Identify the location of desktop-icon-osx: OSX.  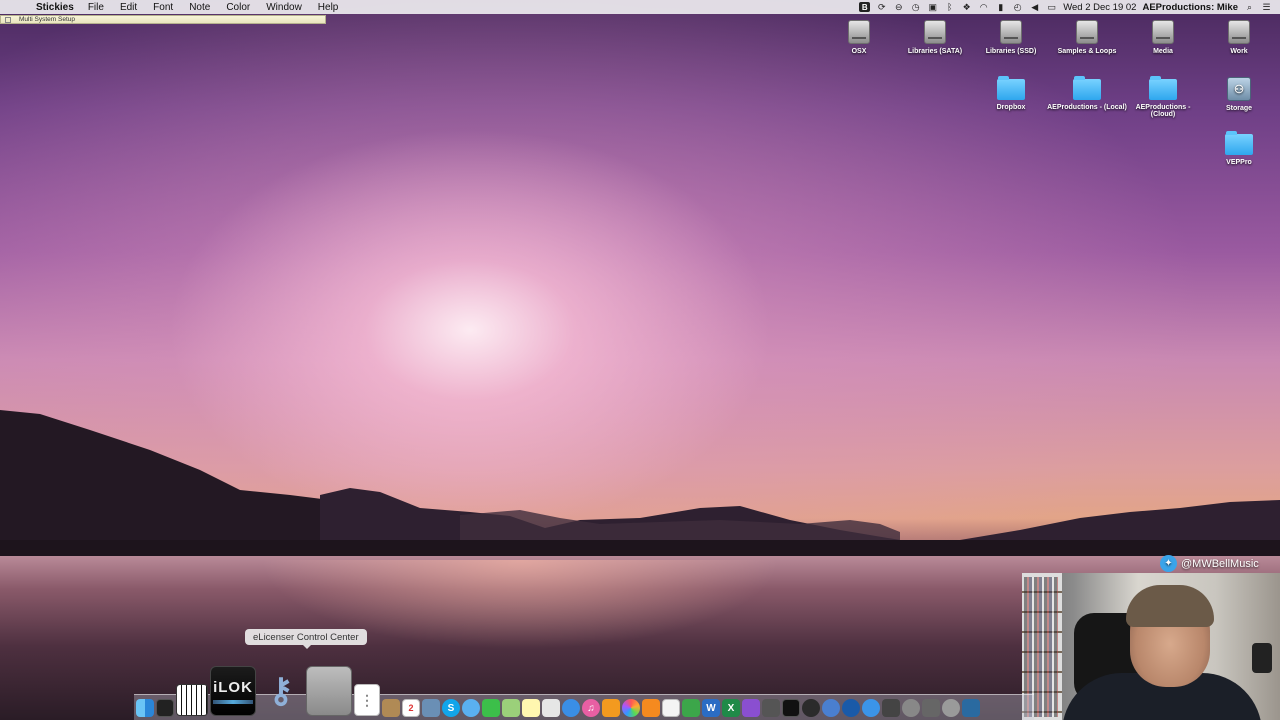
(859, 37).